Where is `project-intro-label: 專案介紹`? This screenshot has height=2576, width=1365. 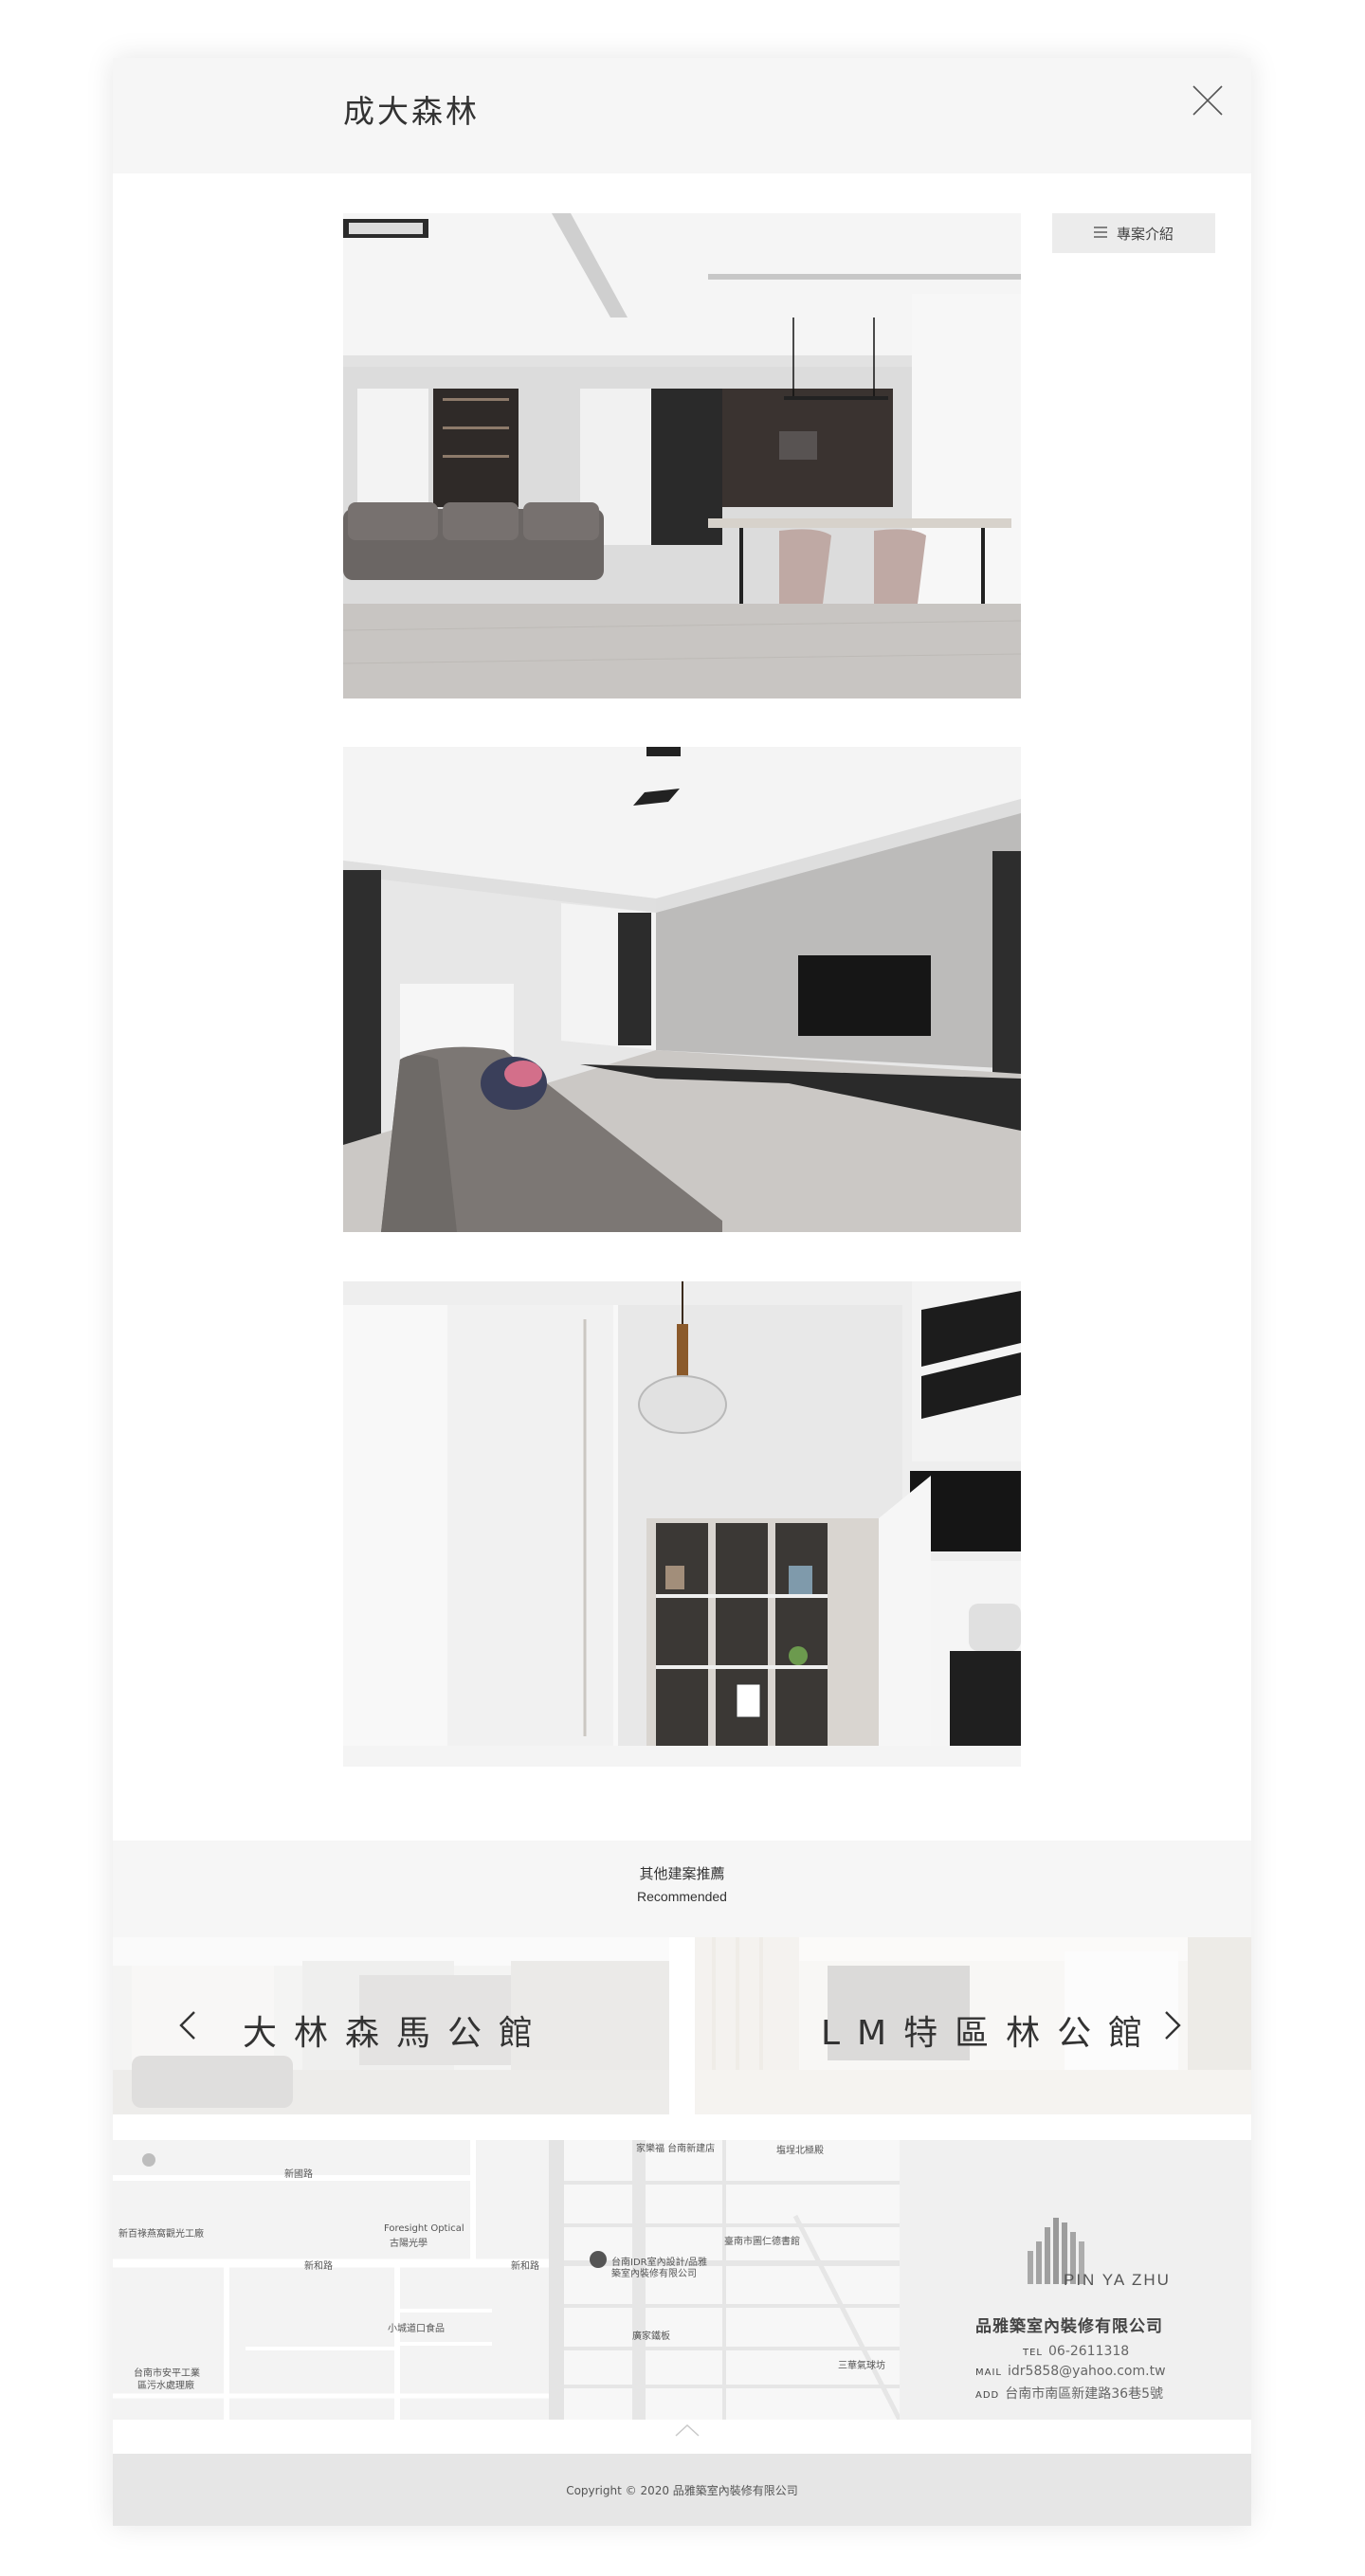 project-intro-label: 專案介紹 is located at coordinates (1145, 234).